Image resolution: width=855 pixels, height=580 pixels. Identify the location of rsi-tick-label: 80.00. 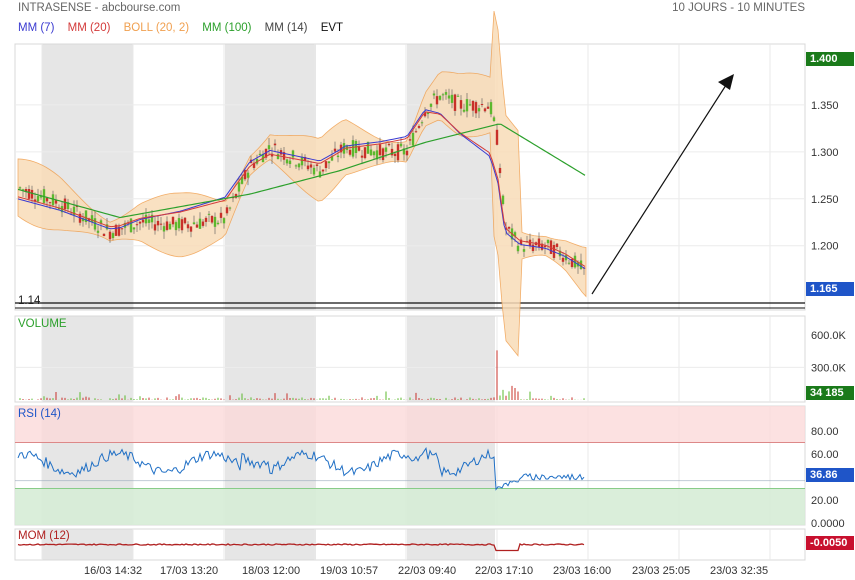
(825, 432).